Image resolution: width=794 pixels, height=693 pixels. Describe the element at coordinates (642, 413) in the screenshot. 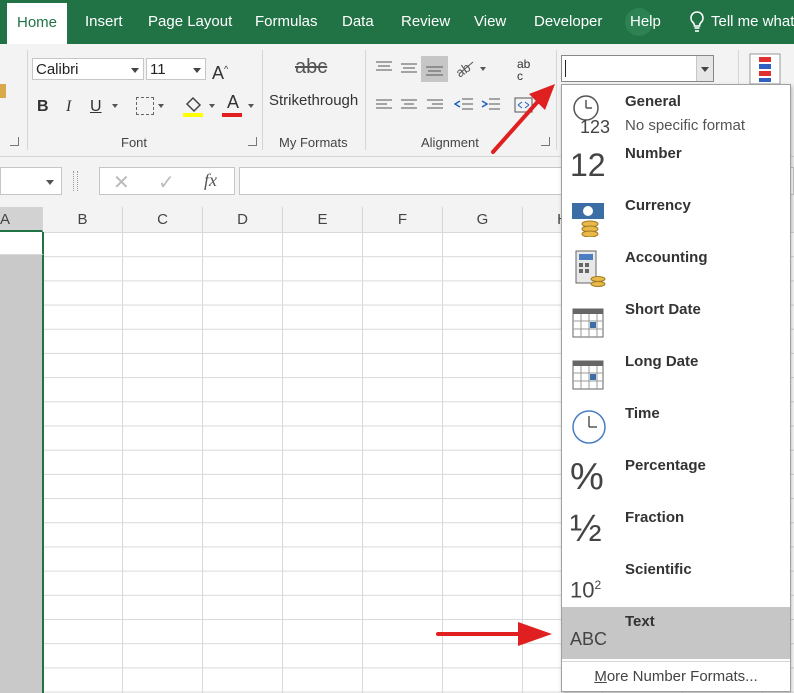

I see `format-name: Time` at that location.